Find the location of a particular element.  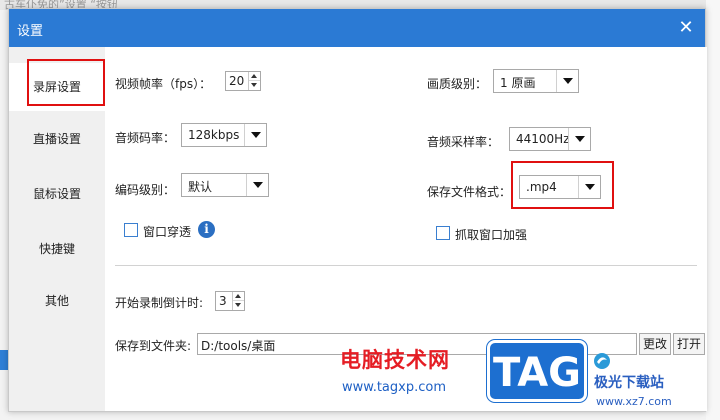

countdown-value: 3 is located at coordinates (223, 301).